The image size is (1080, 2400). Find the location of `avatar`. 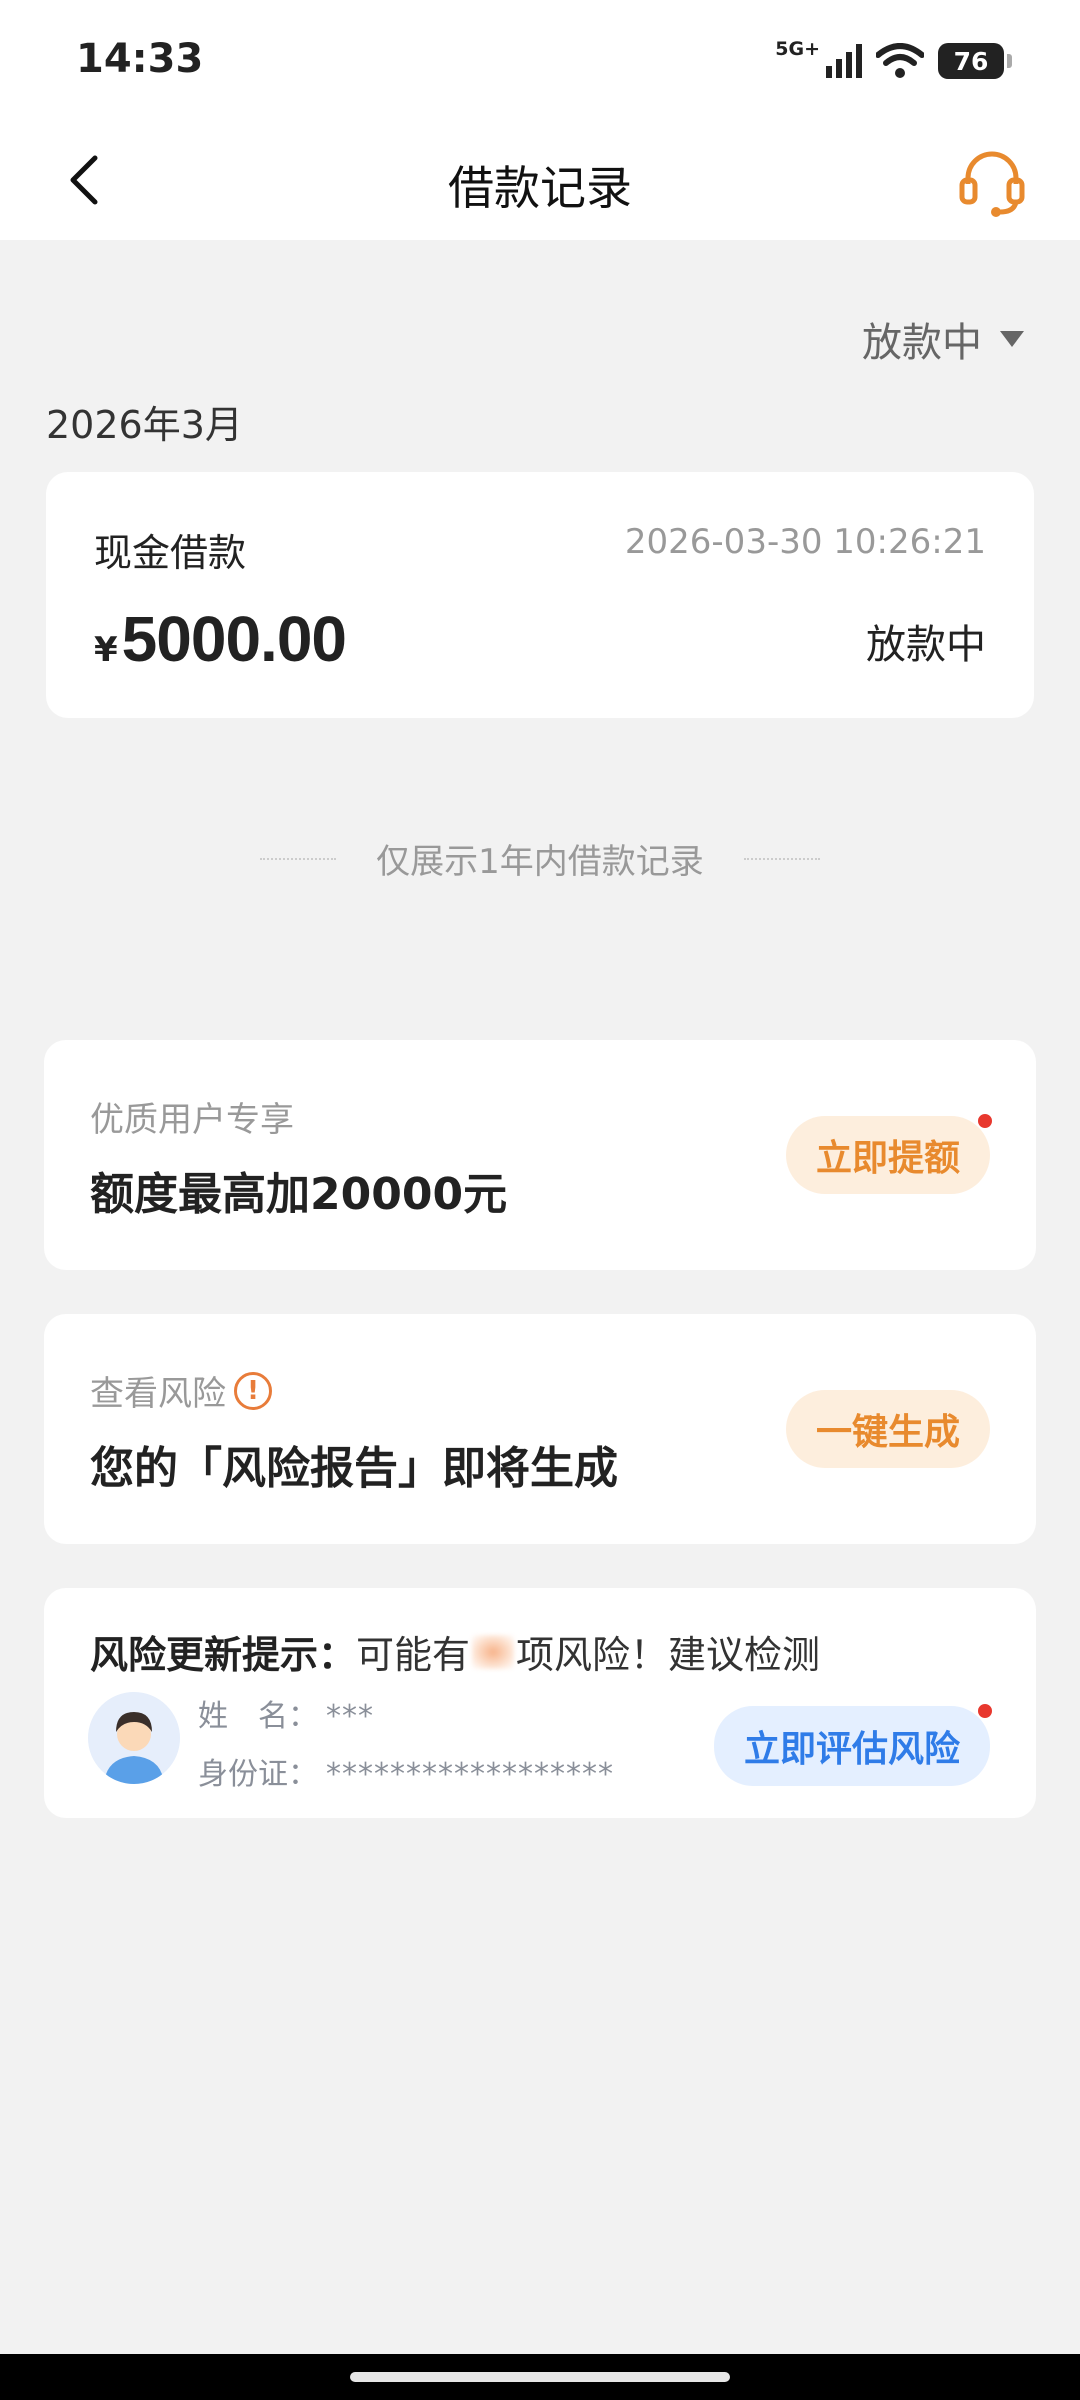

avatar is located at coordinates (134, 1738).